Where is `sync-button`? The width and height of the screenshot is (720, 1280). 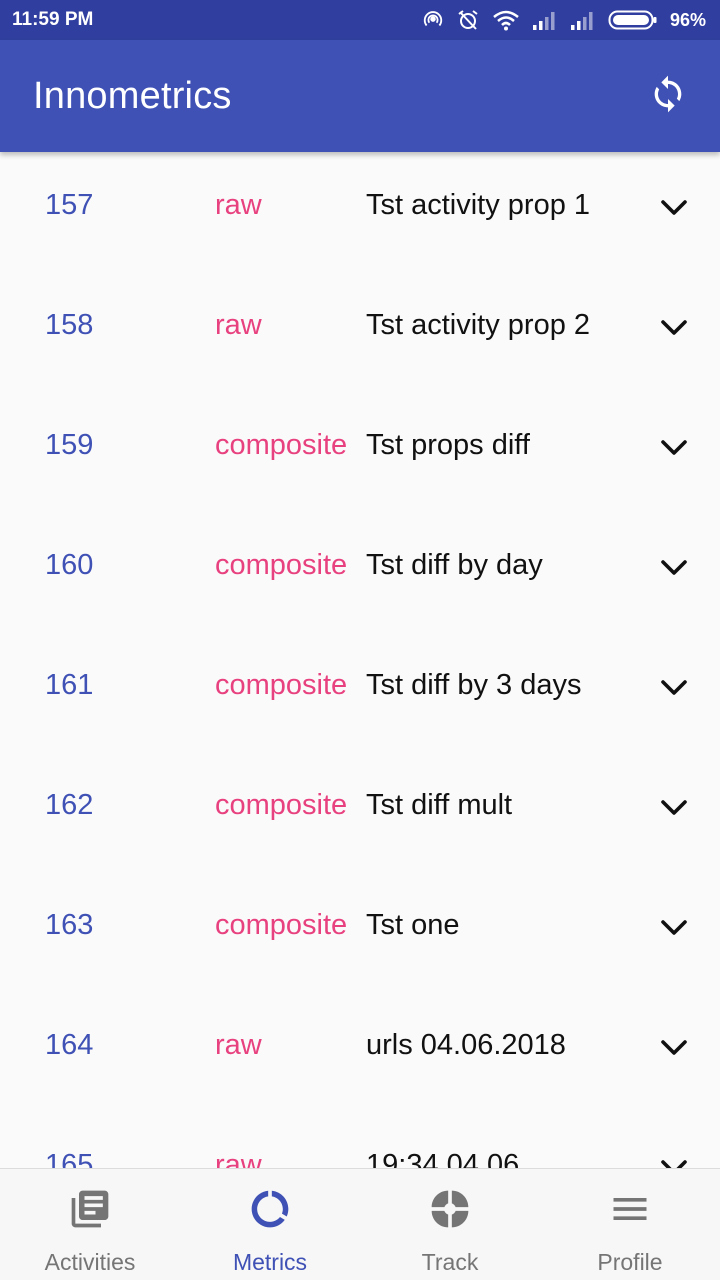
sync-button is located at coordinates (668, 96).